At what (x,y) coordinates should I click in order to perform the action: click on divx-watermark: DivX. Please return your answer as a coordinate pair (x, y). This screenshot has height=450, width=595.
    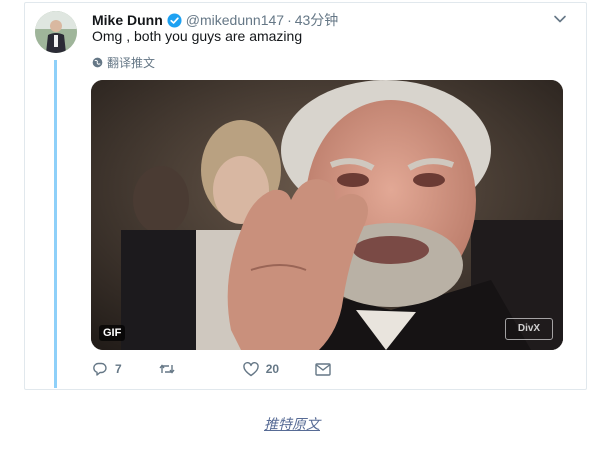
    Looking at the image, I should click on (529, 329).